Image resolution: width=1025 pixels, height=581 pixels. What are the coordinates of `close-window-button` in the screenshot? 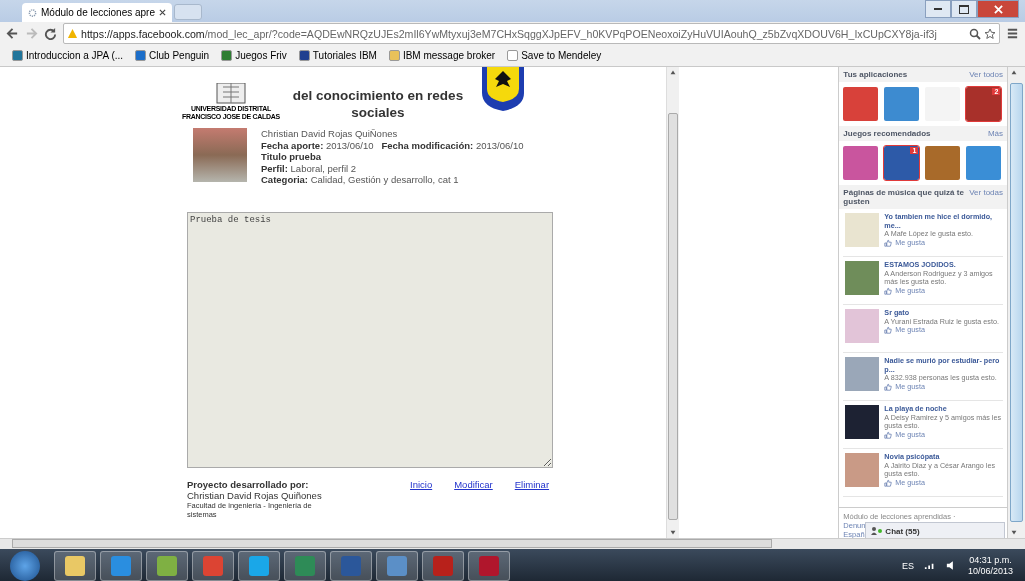 It's located at (998, 9).